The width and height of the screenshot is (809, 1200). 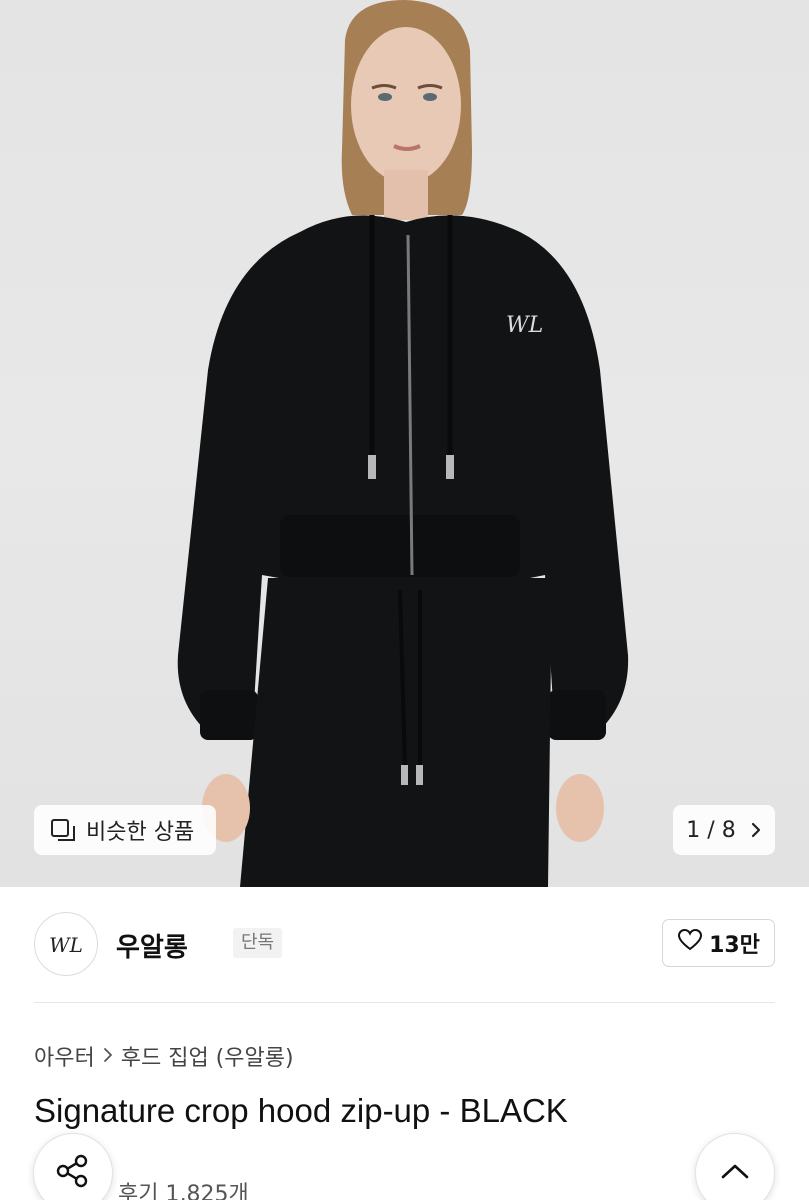 I want to click on section-divider, so click(x=404, y=1002).